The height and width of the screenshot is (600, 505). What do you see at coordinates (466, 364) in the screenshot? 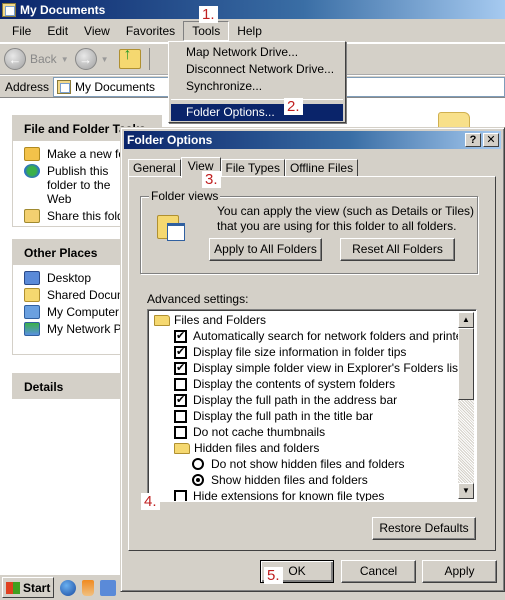
I see `scrollbar-thumb` at bounding box center [466, 364].